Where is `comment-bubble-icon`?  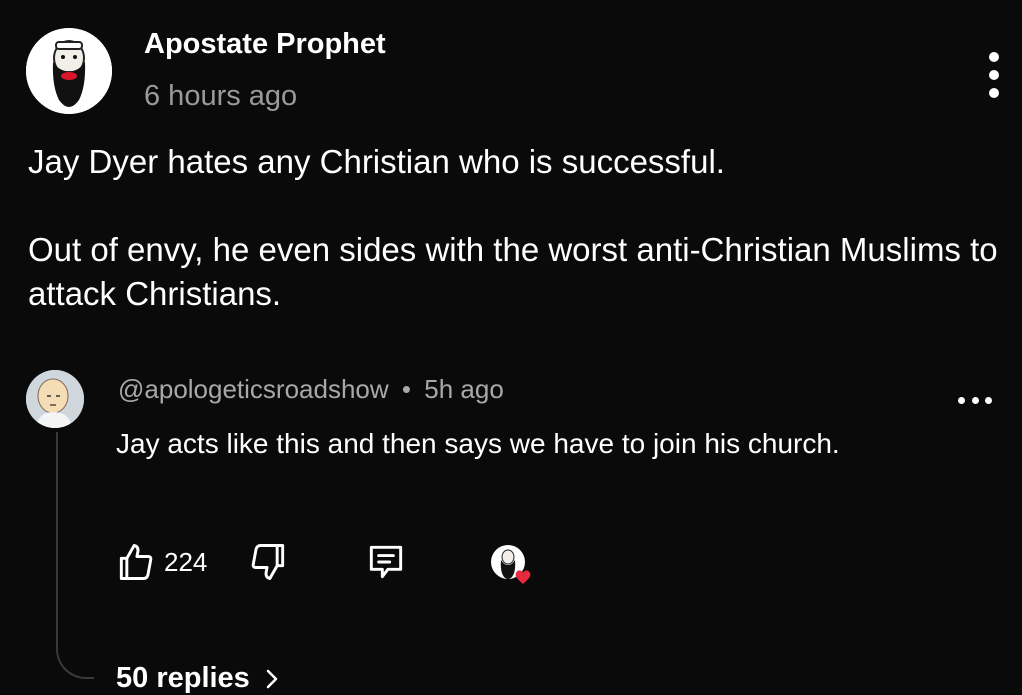 comment-bubble-icon is located at coordinates (386, 562).